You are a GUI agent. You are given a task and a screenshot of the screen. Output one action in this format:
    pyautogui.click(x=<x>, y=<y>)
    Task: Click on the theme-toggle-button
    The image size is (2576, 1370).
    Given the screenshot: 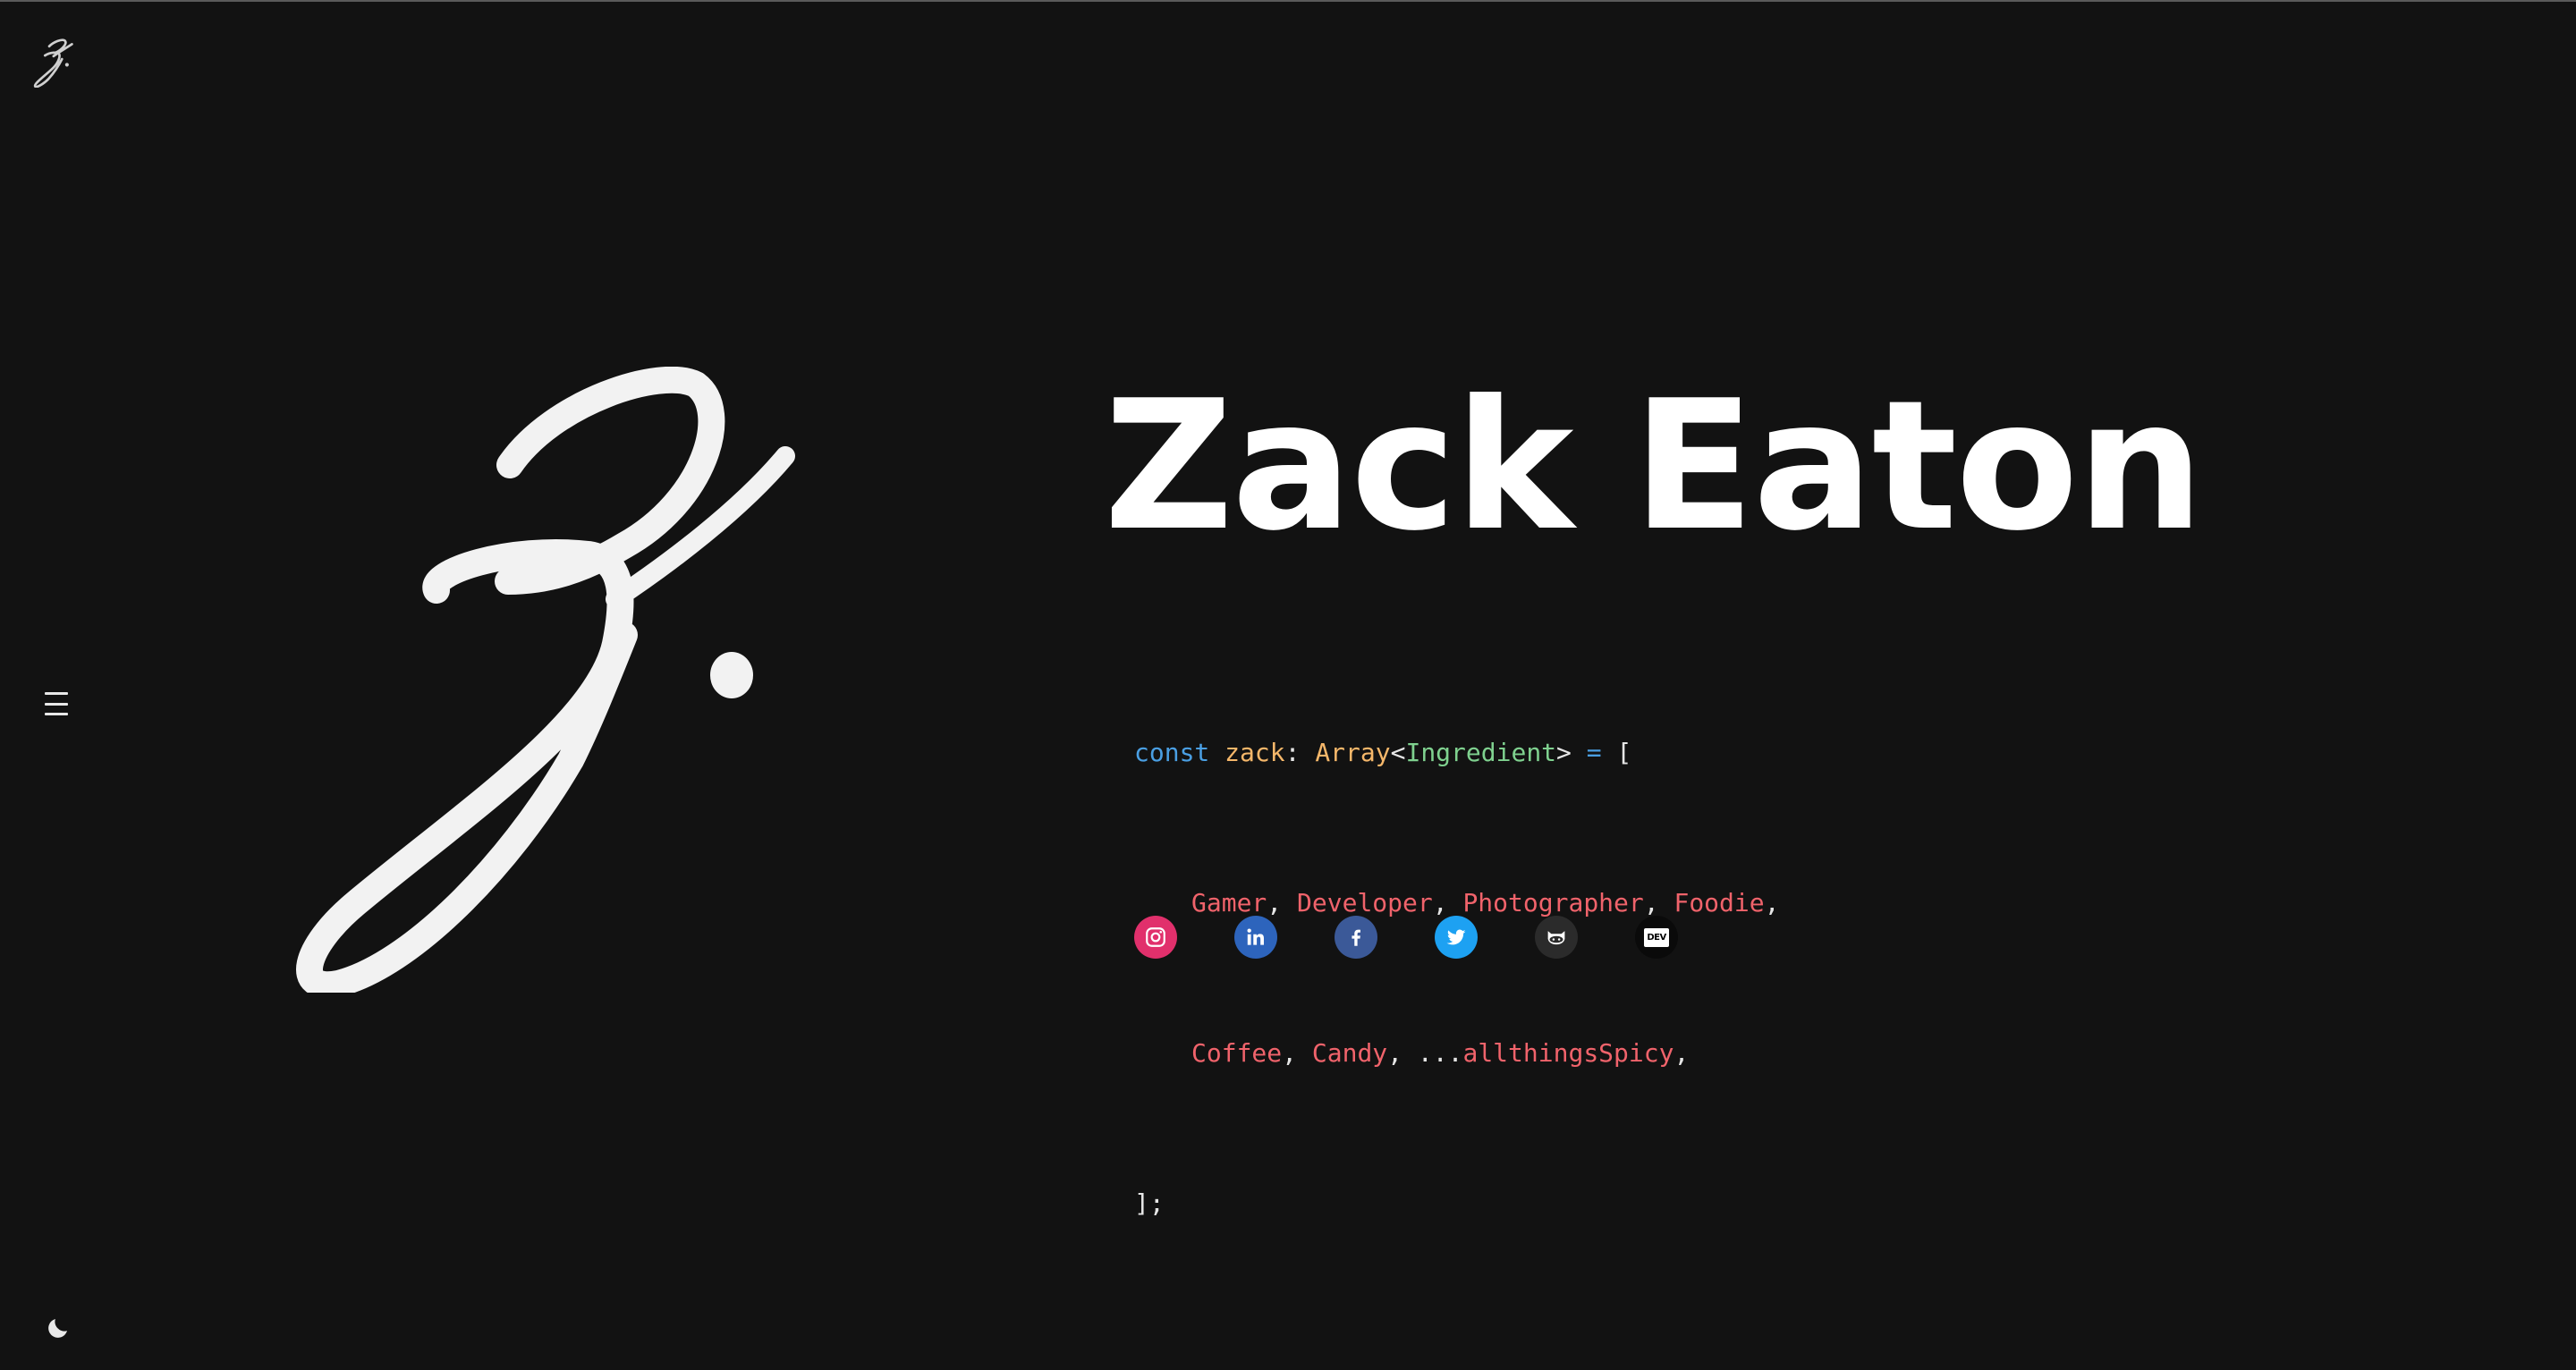 What is the action you would take?
    pyautogui.click(x=58, y=1328)
    